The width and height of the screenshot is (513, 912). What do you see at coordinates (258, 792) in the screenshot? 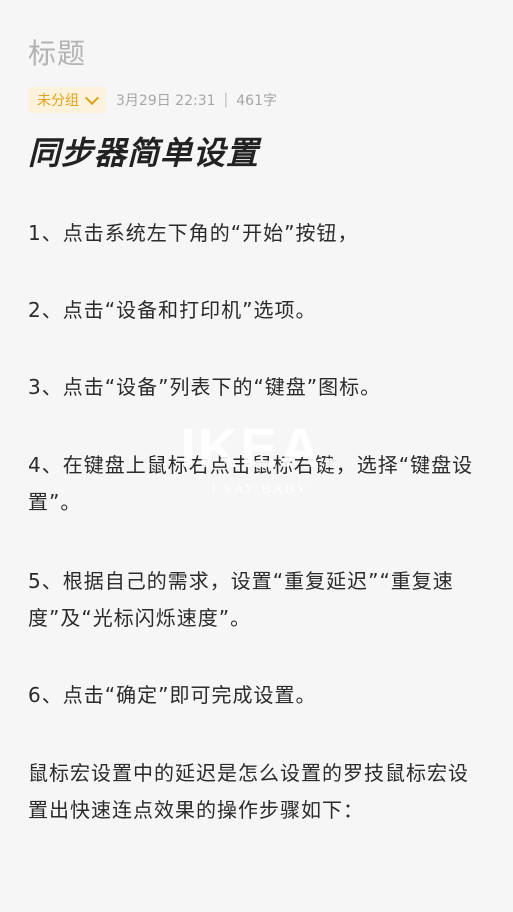
I see `paragraph-7: 鼠标宏设置中的延迟是怎么设置的罗技鼠标宏设置出快速连点效果的操作步骤如下：` at bounding box center [258, 792].